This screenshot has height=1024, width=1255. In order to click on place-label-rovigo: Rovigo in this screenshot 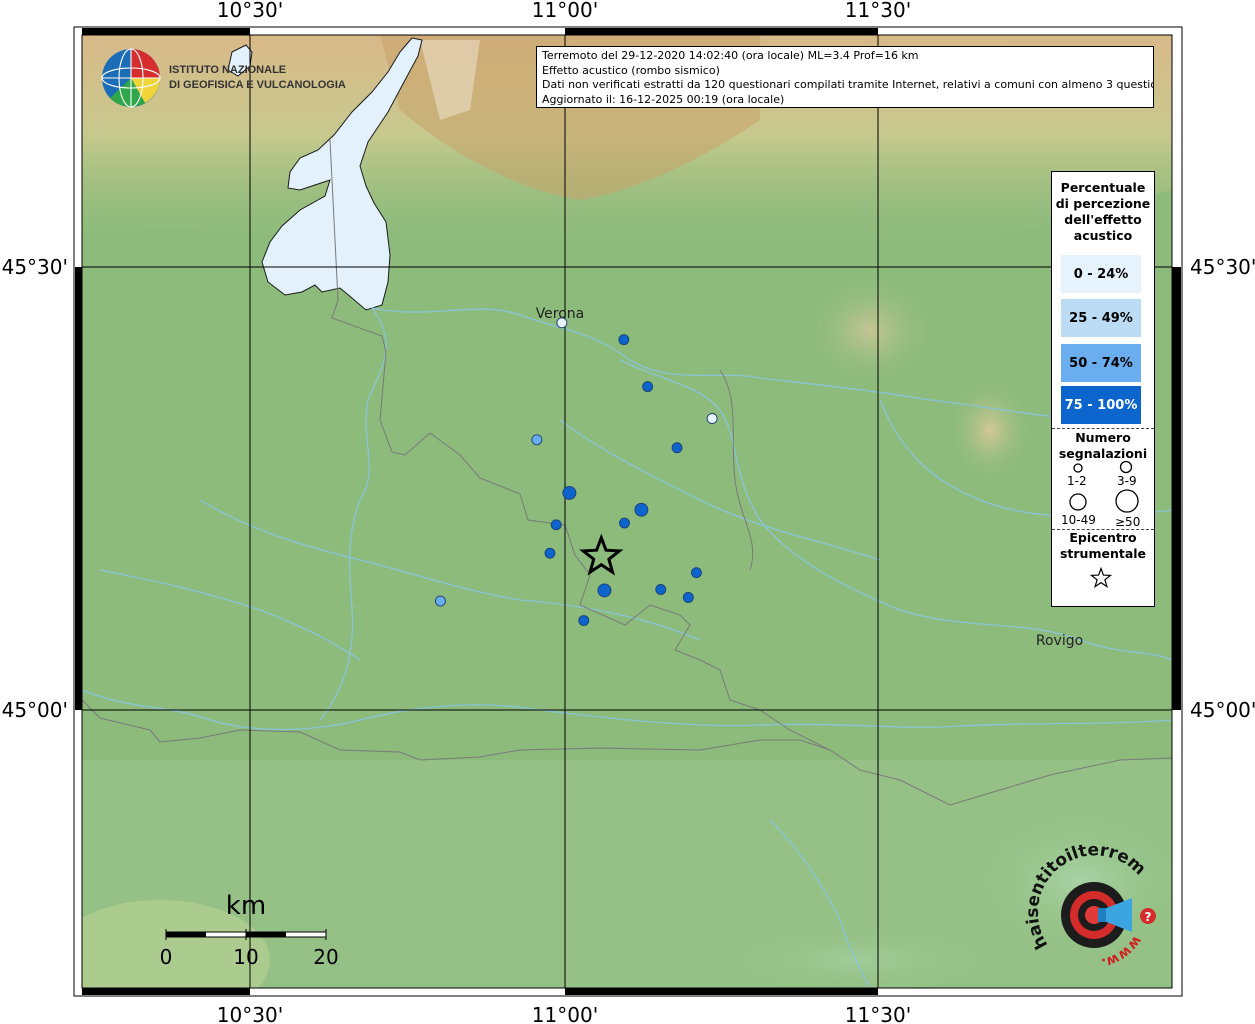, I will do `click(1059, 641)`.